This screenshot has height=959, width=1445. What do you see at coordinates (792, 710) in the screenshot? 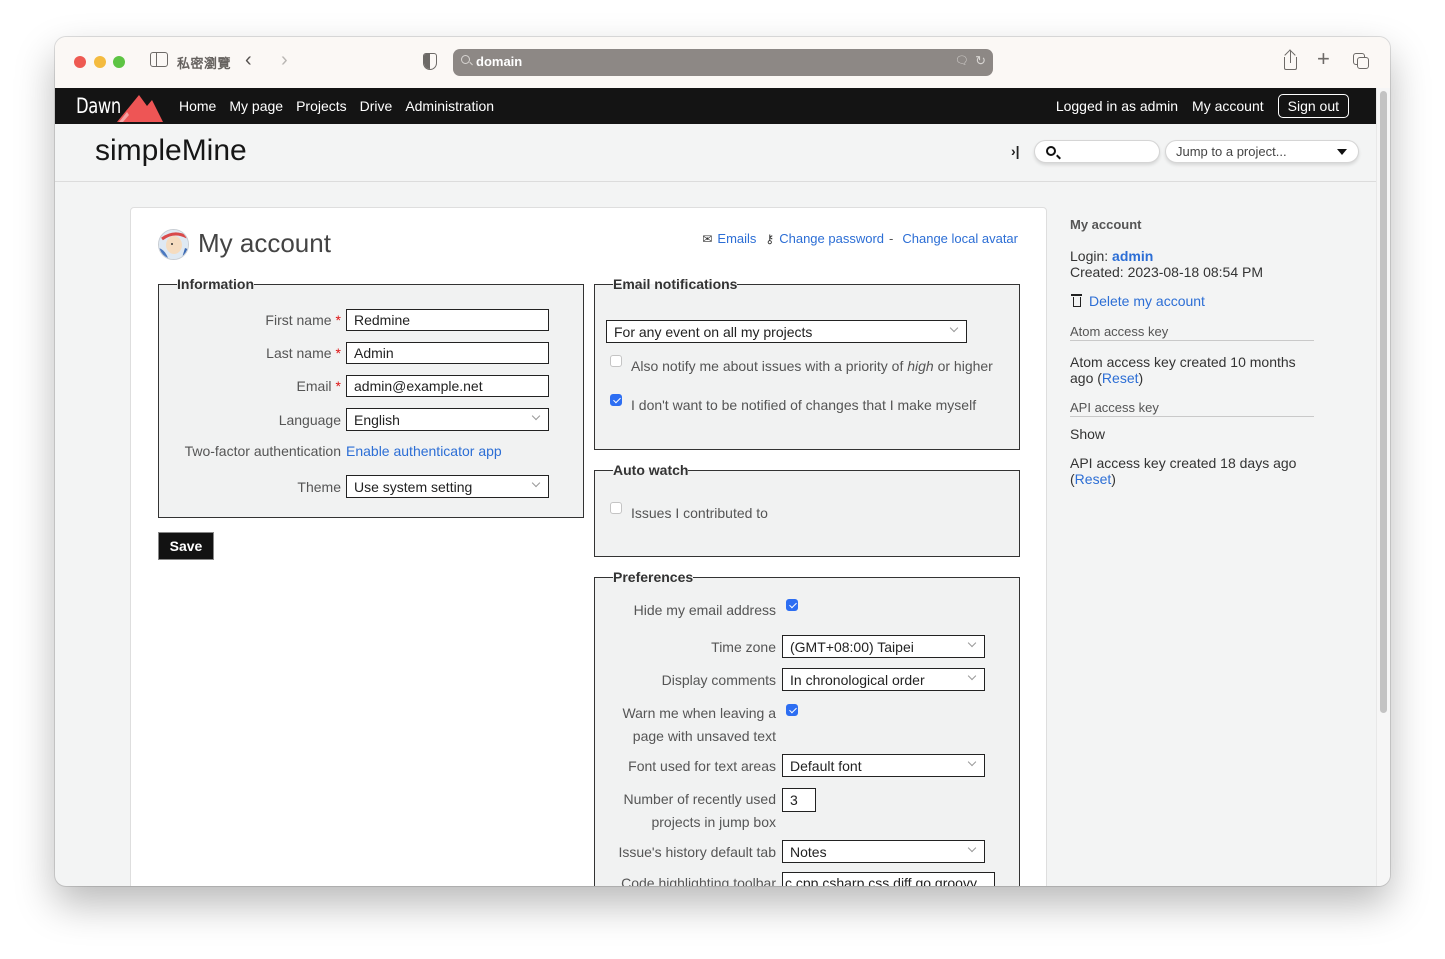
I see `warn-unsaved-checkbox` at bounding box center [792, 710].